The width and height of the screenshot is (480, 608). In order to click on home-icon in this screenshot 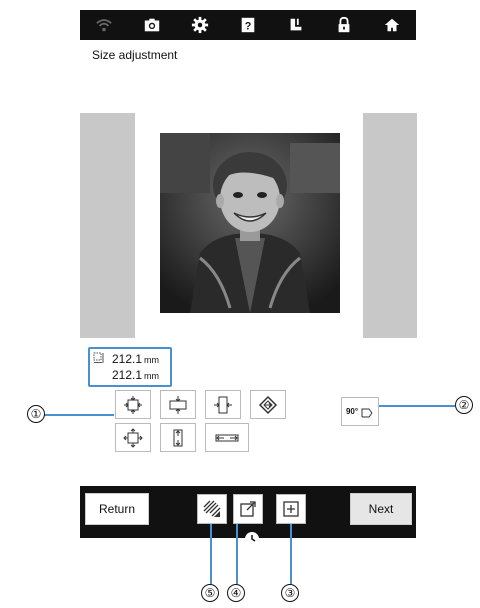, I will do `click(392, 25)`.